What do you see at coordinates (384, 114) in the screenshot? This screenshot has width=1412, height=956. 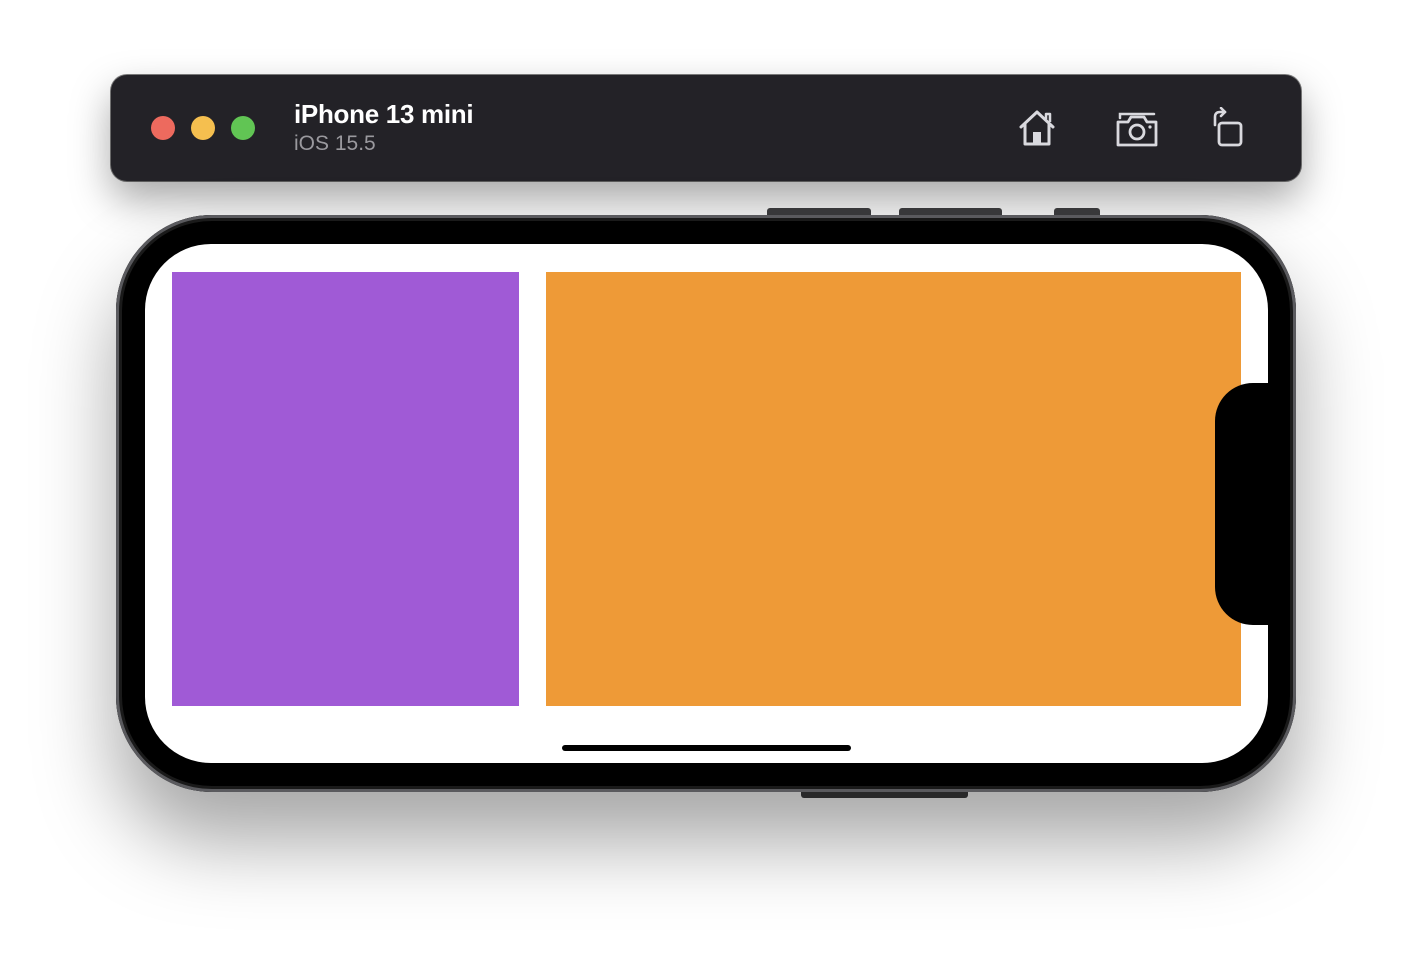 I see `device-name: iPhone 13 mini` at bounding box center [384, 114].